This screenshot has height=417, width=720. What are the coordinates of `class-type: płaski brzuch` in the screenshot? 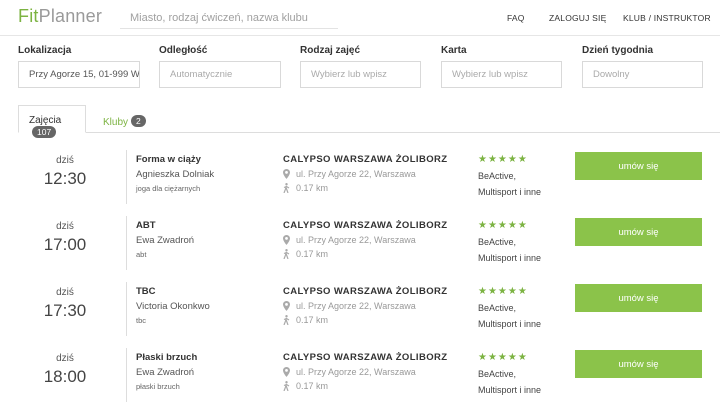 It's located at (158, 386).